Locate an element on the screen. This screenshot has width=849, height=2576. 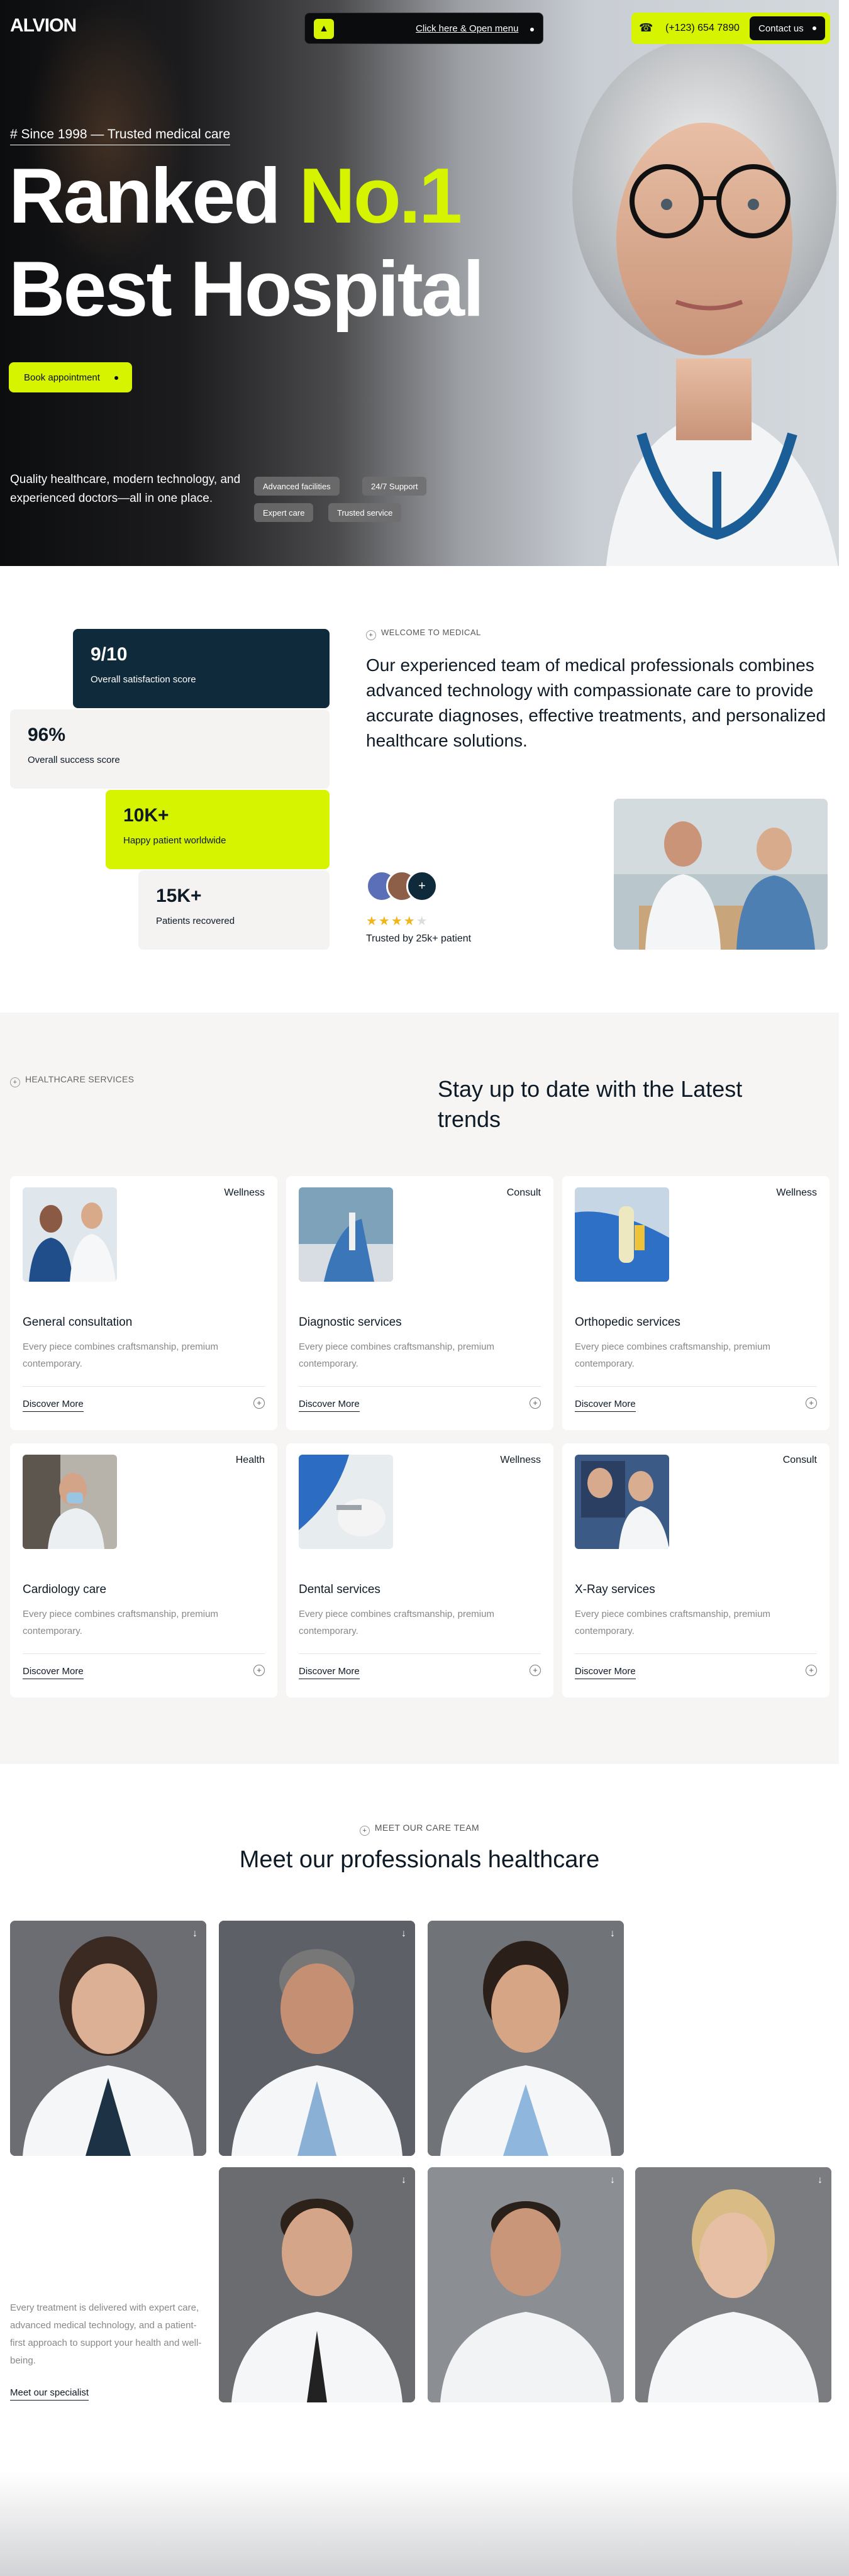
section-tag: + HEALTHCARE SERVICES is located at coordinates (72, 1080).